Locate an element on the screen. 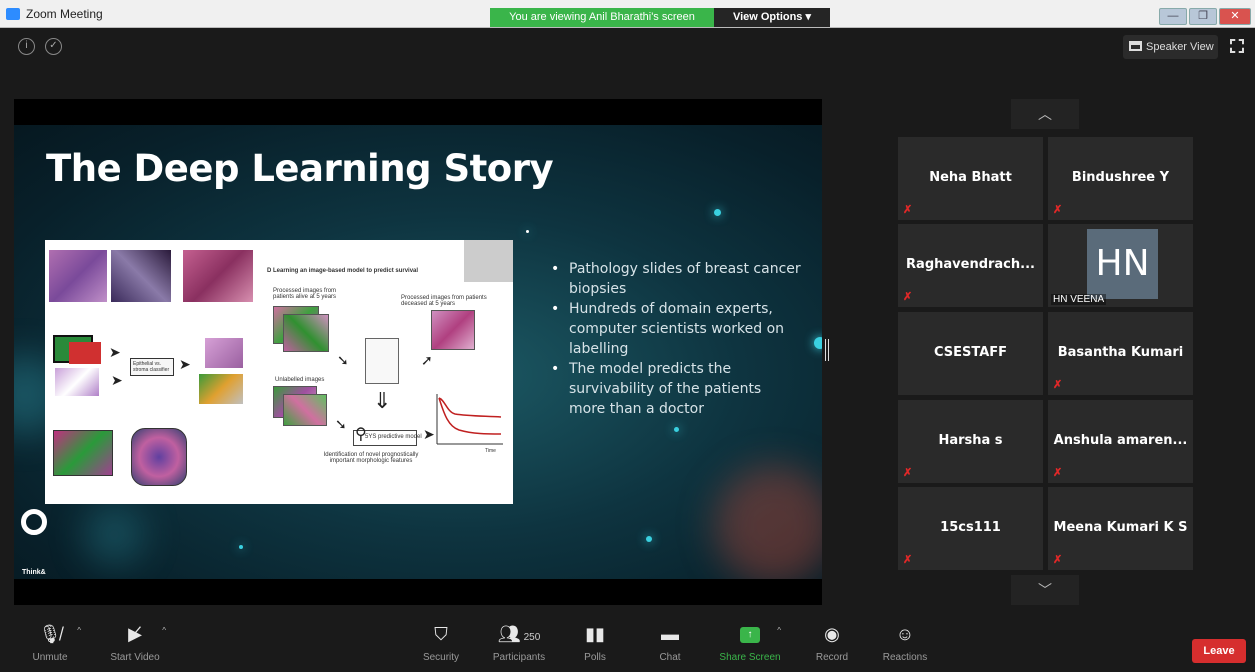 The height and width of the screenshot is (672, 1255). participants-button: 👥︎ 250 Participants is located at coordinates (519, 641).